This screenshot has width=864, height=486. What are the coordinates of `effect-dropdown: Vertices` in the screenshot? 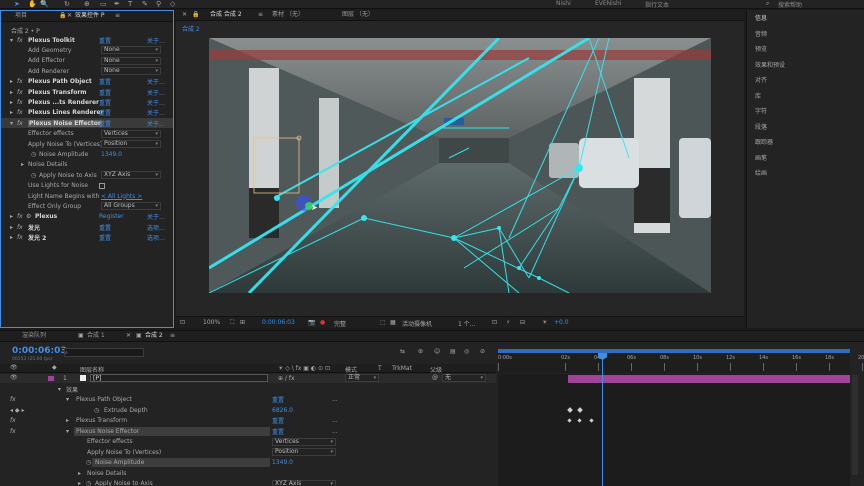 It's located at (131, 133).